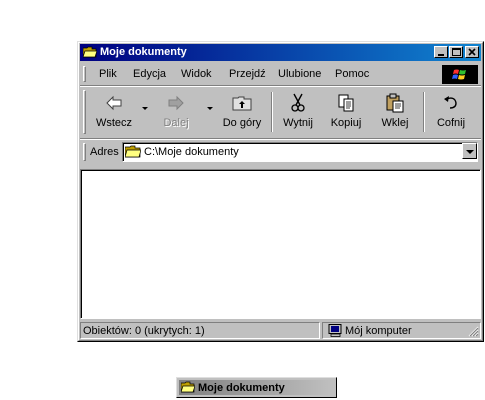 The width and height of the screenshot is (485, 400). What do you see at coordinates (335, 330) in the screenshot?
I see `computer-icon` at bounding box center [335, 330].